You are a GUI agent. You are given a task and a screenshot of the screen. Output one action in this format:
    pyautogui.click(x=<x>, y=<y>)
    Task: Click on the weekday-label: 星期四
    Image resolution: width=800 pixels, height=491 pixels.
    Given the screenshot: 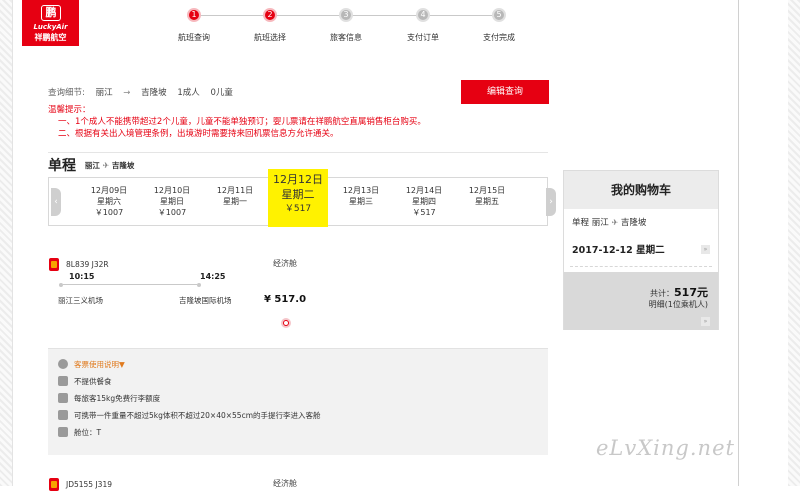 What is the action you would take?
    pyautogui.click(x=424, y=201)
    